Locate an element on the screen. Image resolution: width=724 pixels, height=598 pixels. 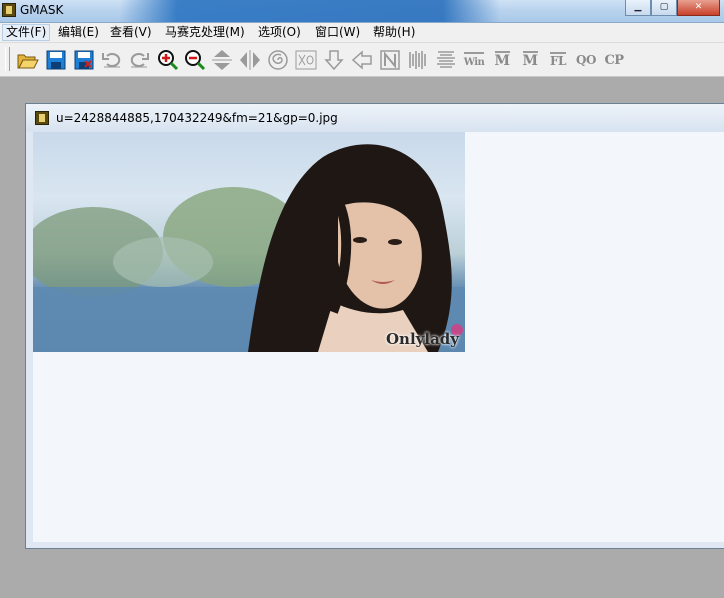
title-bar-decoration is located at coordinates (310, 11).